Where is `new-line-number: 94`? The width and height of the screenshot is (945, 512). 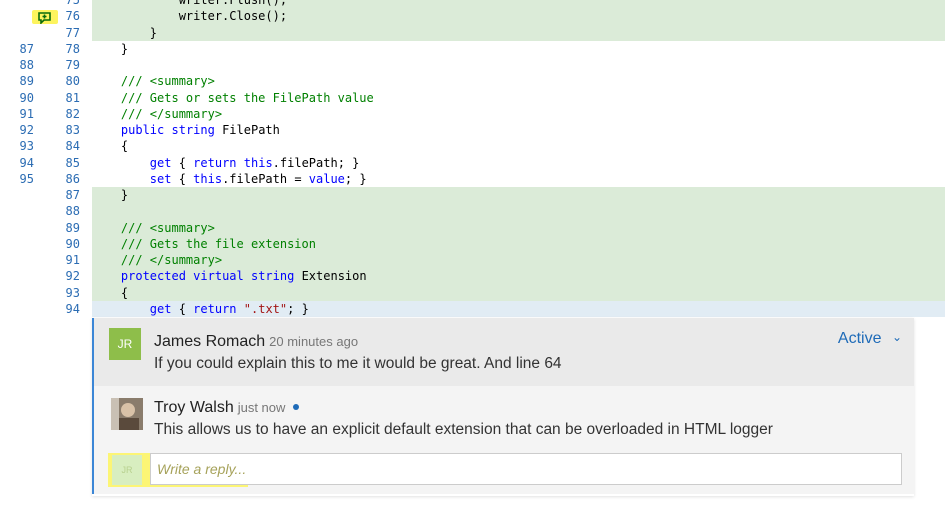 new-line-number: 94 is located at coordinates (72, 308).